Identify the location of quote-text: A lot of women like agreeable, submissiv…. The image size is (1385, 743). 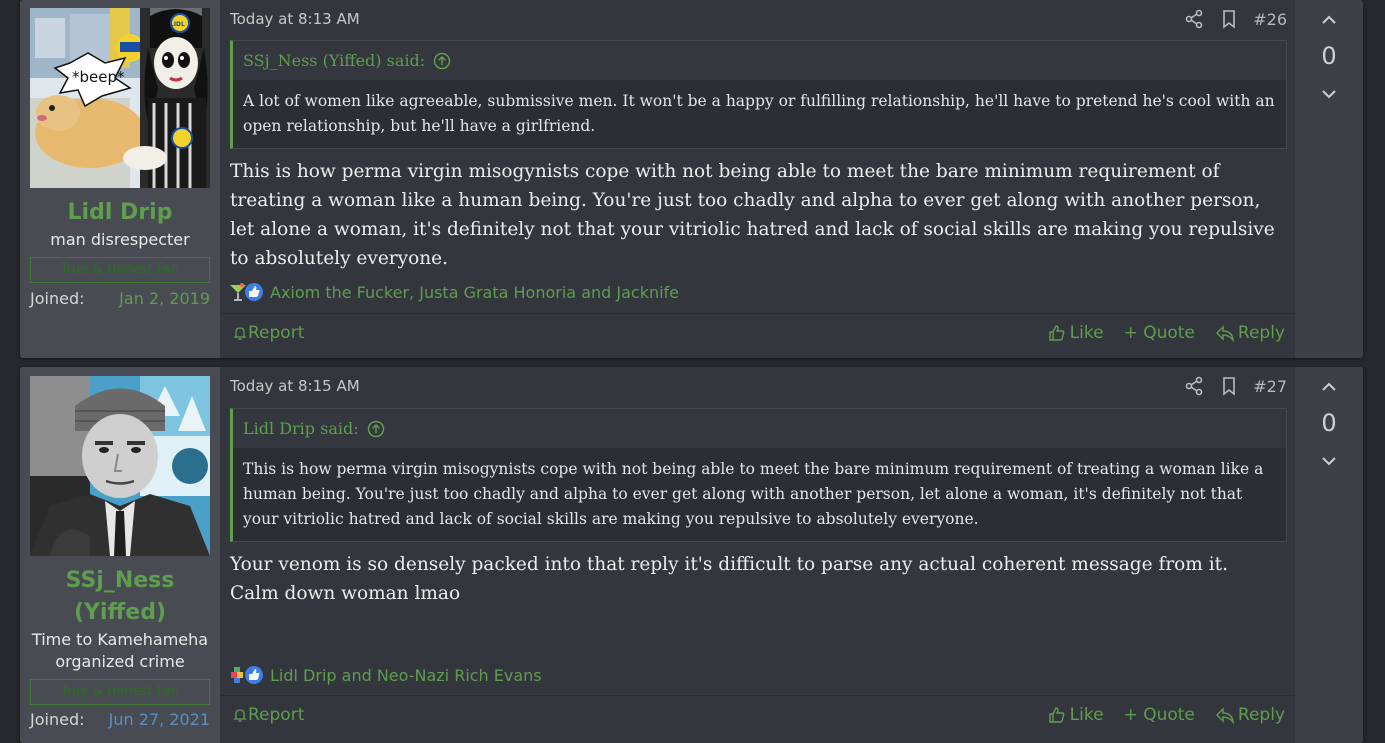
(759, 113).